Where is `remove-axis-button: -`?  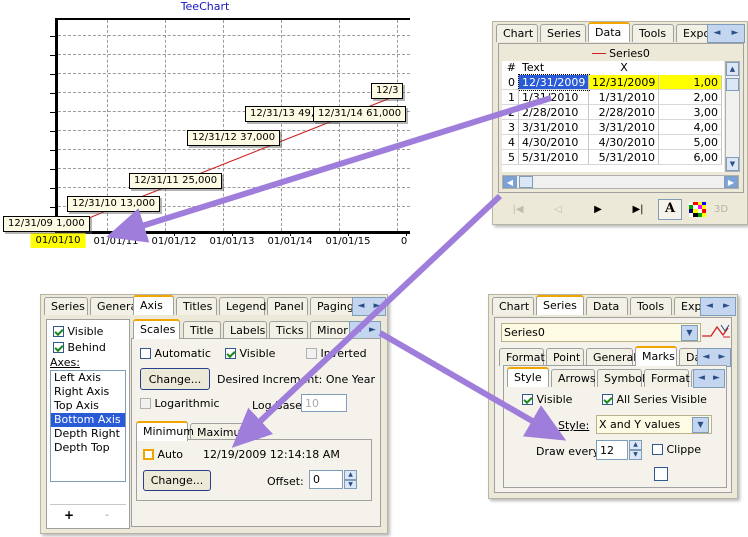
remove-axis-button: - is located at coordinates (107, 515).